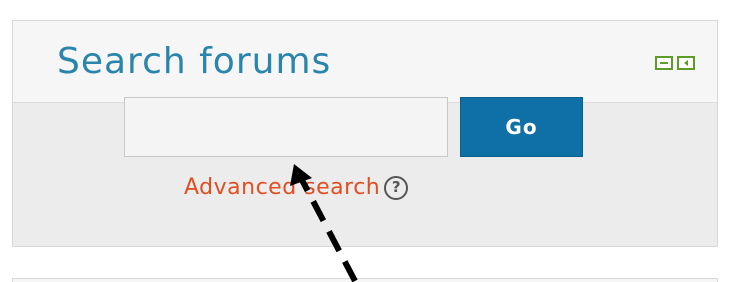 The width and height of the screenshot is (732, 282). Describe the element at coordinates (521, 127) in the screenshot. I see `go-button: Go` at that location.